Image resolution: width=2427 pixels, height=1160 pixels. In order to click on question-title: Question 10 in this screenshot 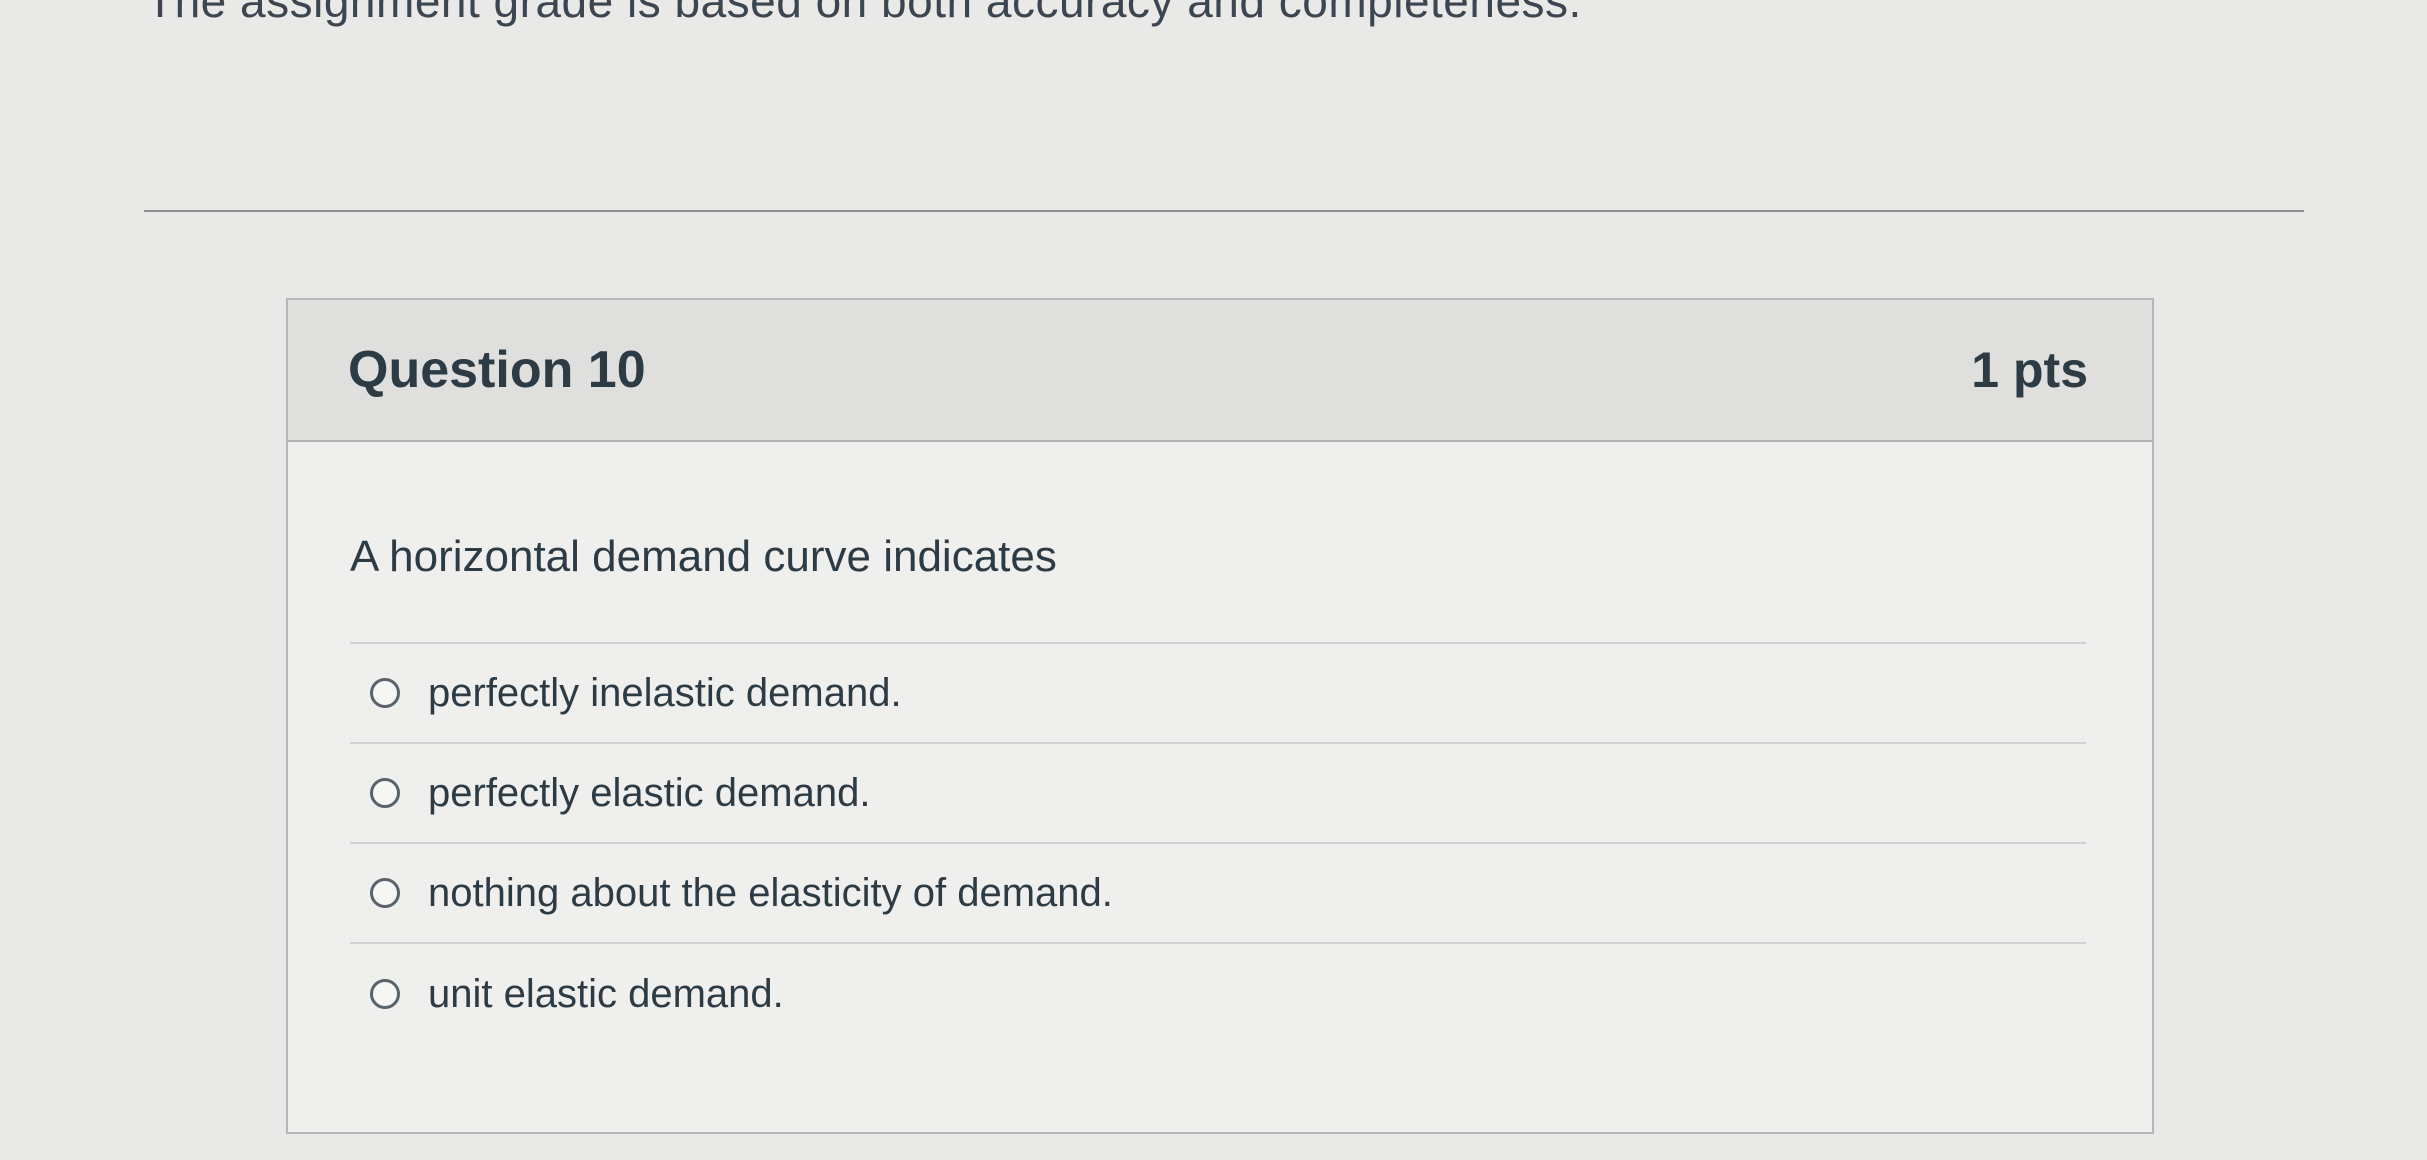, I will do `click(497, 370)`.